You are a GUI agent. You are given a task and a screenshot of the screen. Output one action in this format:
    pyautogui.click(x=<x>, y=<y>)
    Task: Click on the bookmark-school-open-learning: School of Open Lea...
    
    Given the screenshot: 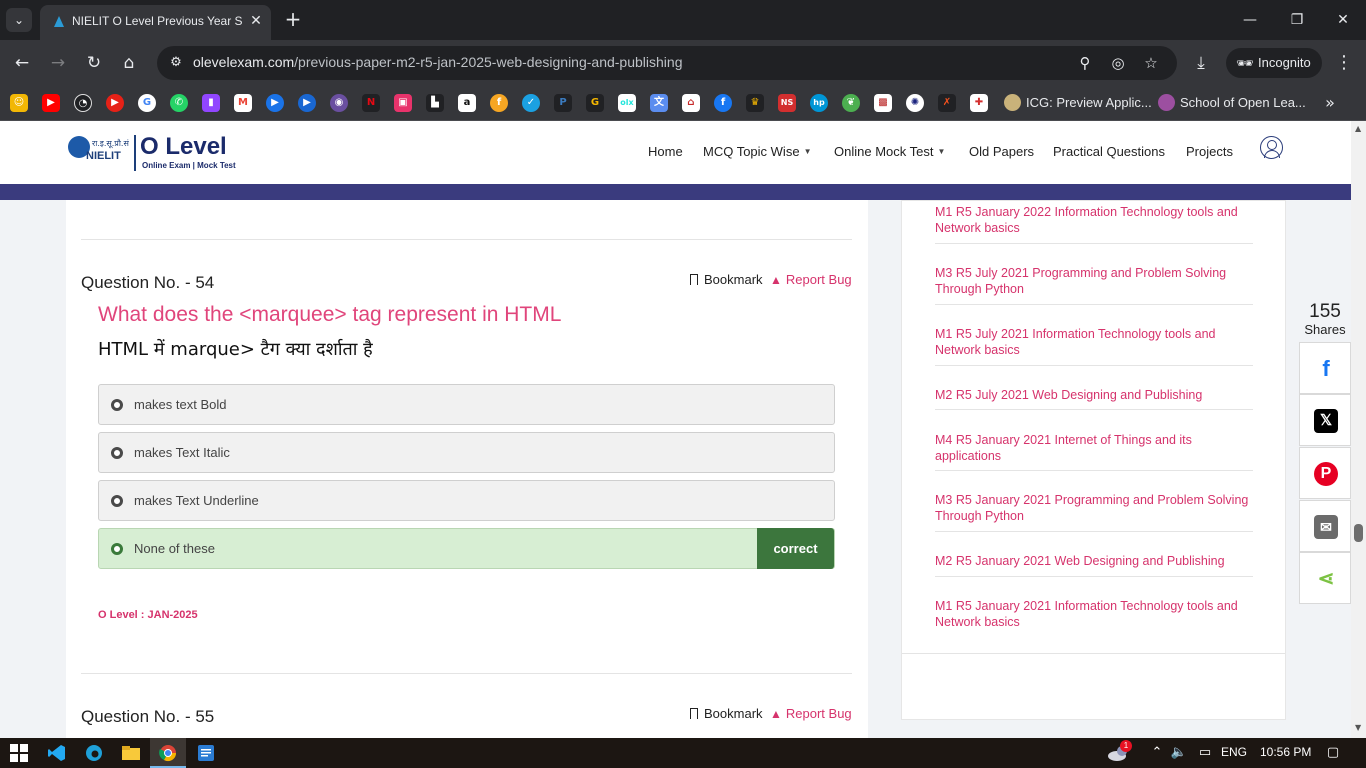 What is the action you would take?
    pyautogui.click(x=1232, y=103)
    